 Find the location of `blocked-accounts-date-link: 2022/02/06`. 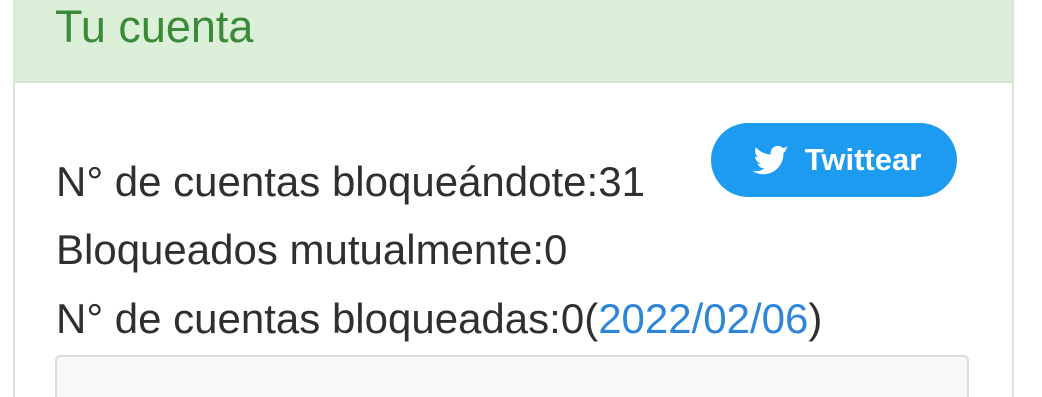

blocked-accounts-date-link: 2022/02/06 is located at coordinates (703, 318).